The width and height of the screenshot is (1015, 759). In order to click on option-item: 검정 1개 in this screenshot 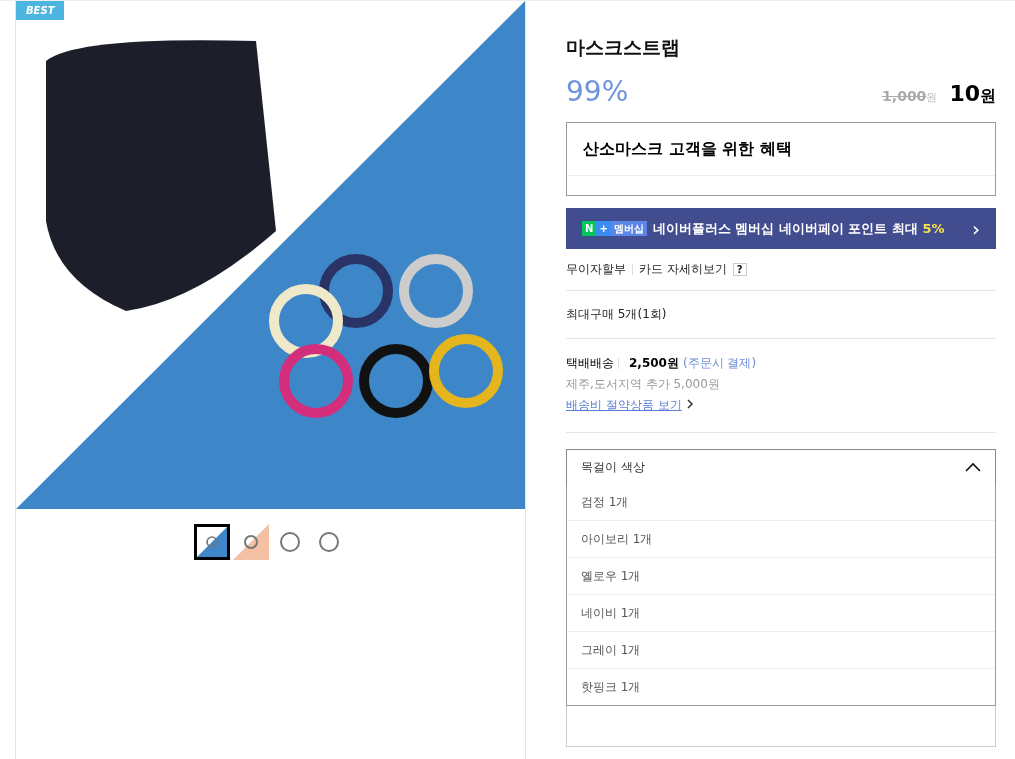, I will do `click(781, 502)`.